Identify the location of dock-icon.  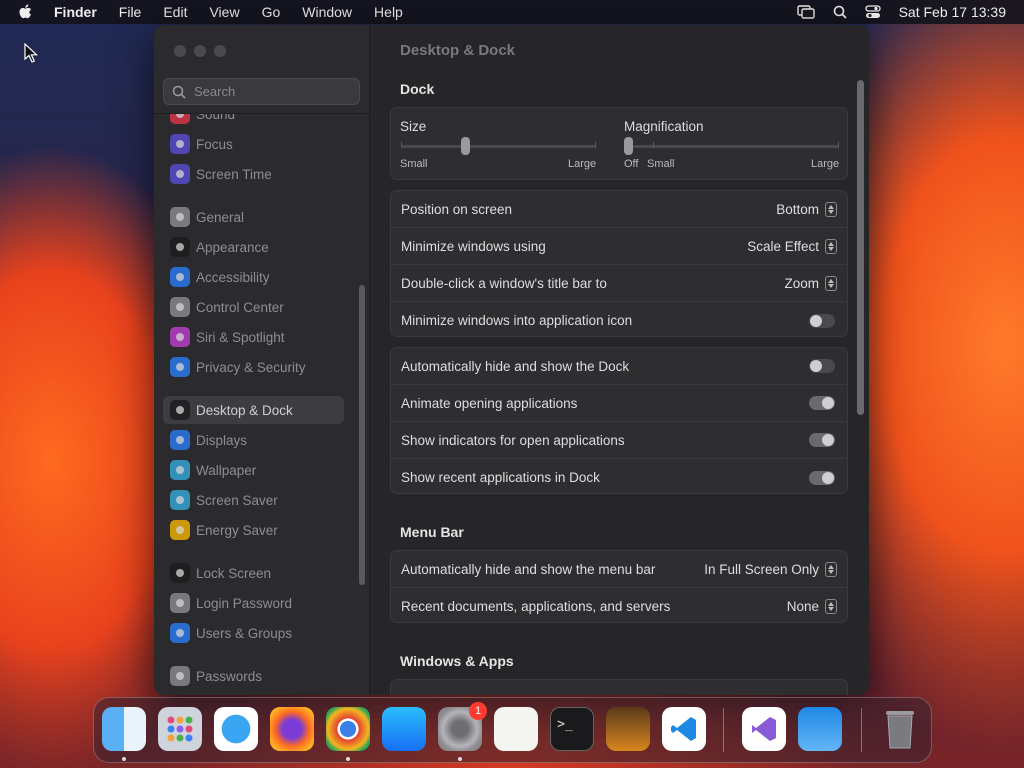
(180, 410).